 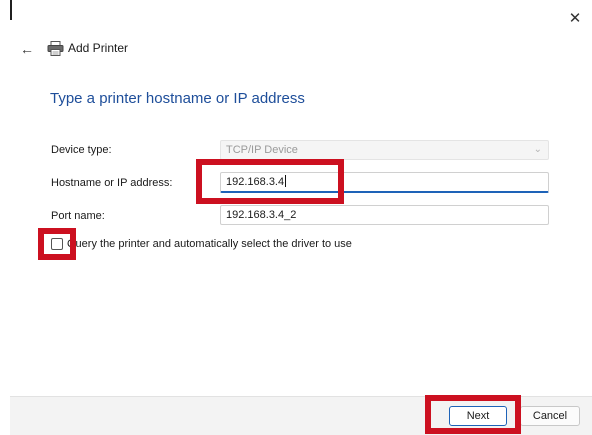 What do you see at coordinates (537, 149) in the screenshot?
I see `chevron-down-icon: ⌄` at bounding box center [537, 149].